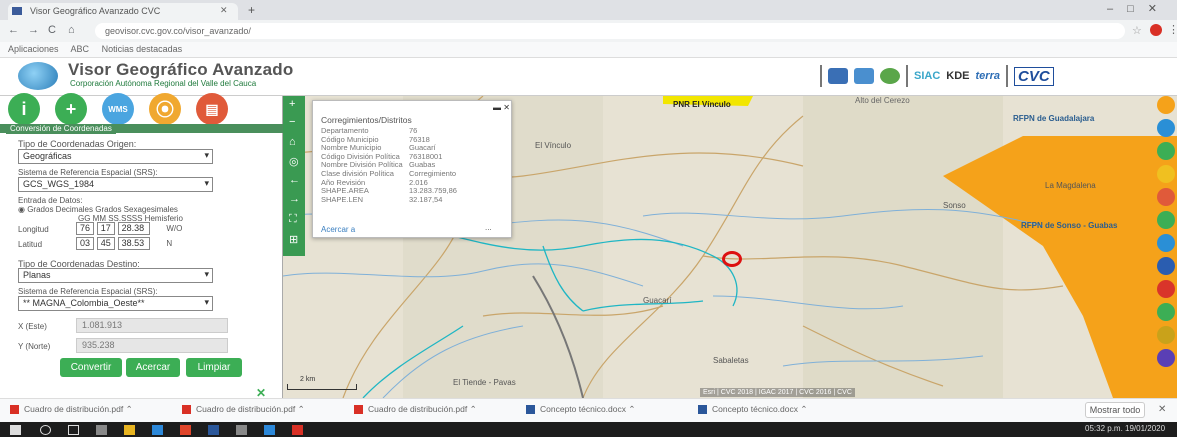  What do you see at coordinates (297, 430) in the screenshot?
I see `pdf-reader-icon` at bounding box center [297, 430].